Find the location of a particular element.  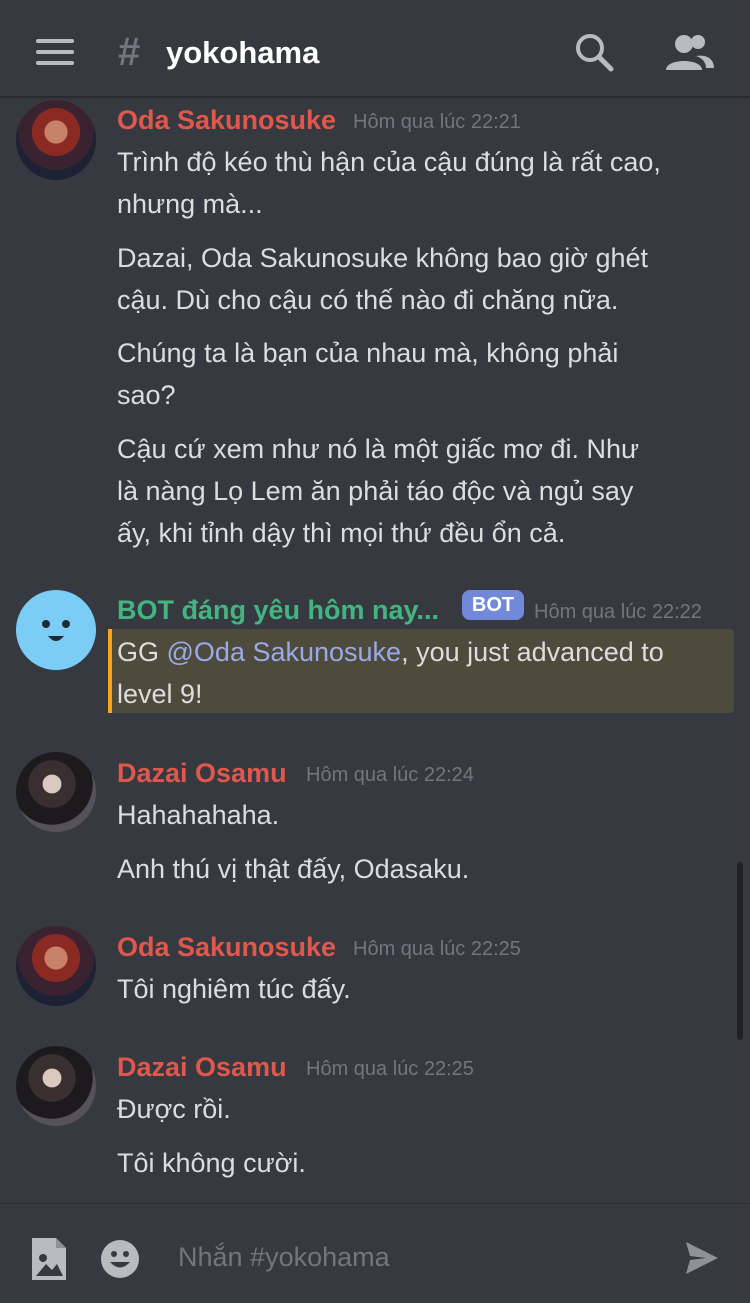

members-icon is located at coordinates (689, 52).